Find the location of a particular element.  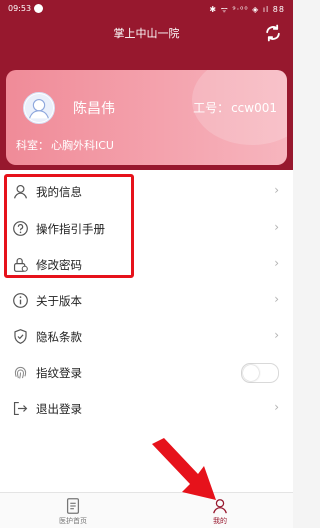

tab-label: 医护首页 is located at coordinates (73, 521).